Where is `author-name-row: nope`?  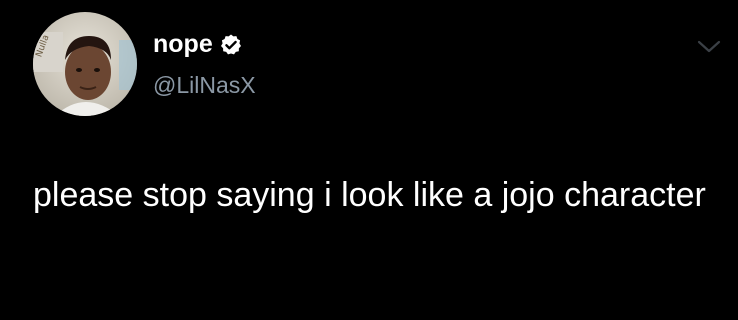
author-name-row: nope is located at coordinates (198, 44).